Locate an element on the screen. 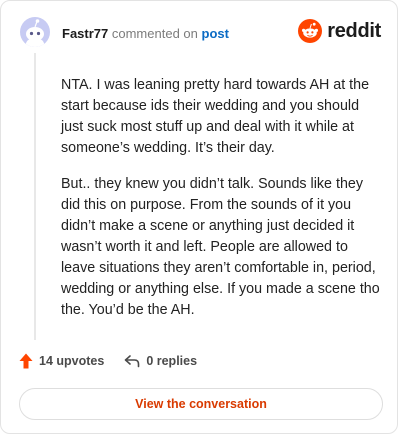  upvotes-indicator: 14 upvotes is located at coordinates (61, 361).